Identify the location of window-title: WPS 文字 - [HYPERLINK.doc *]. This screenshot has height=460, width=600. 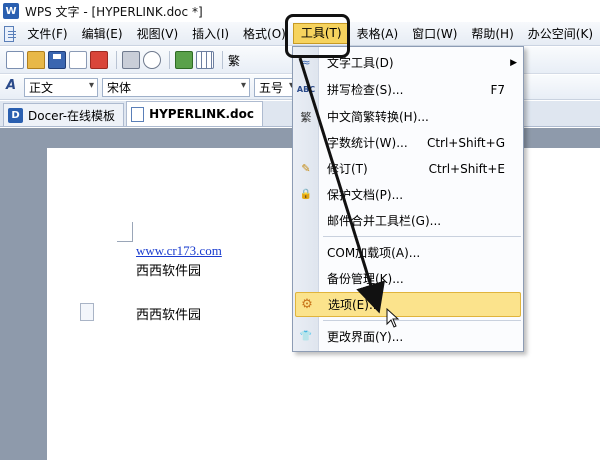
(114, 11).